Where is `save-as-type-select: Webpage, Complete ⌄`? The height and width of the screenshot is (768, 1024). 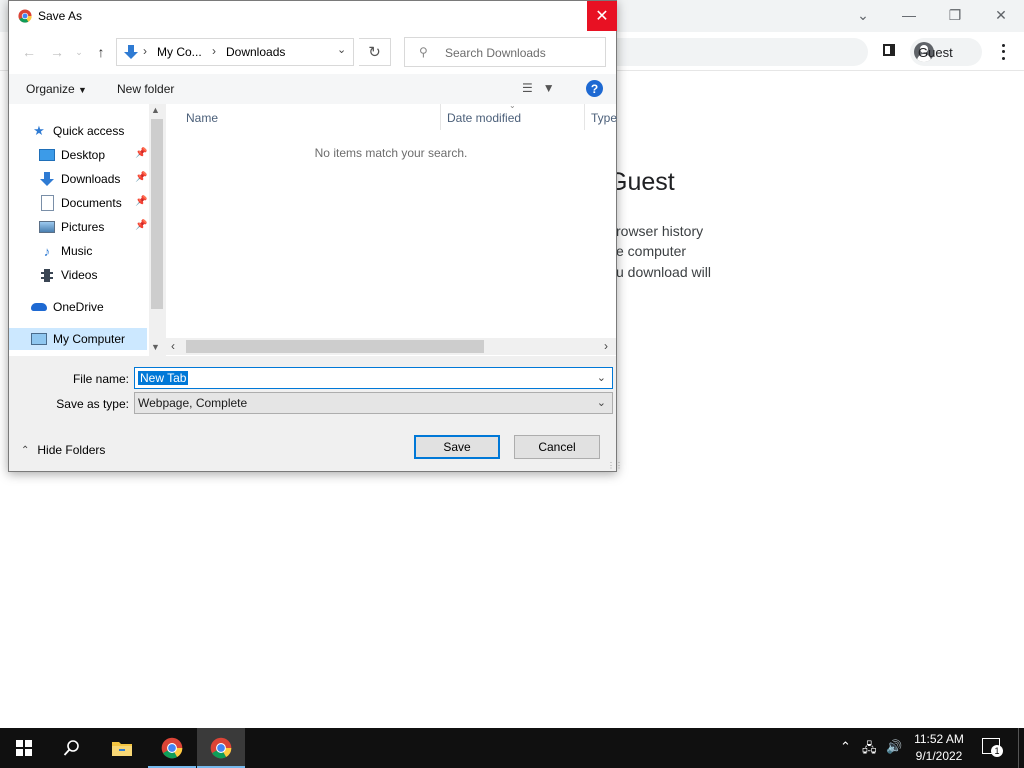 save-as-type-select: Webpage, Complete ⌄ is located at coordinates (373, 403).